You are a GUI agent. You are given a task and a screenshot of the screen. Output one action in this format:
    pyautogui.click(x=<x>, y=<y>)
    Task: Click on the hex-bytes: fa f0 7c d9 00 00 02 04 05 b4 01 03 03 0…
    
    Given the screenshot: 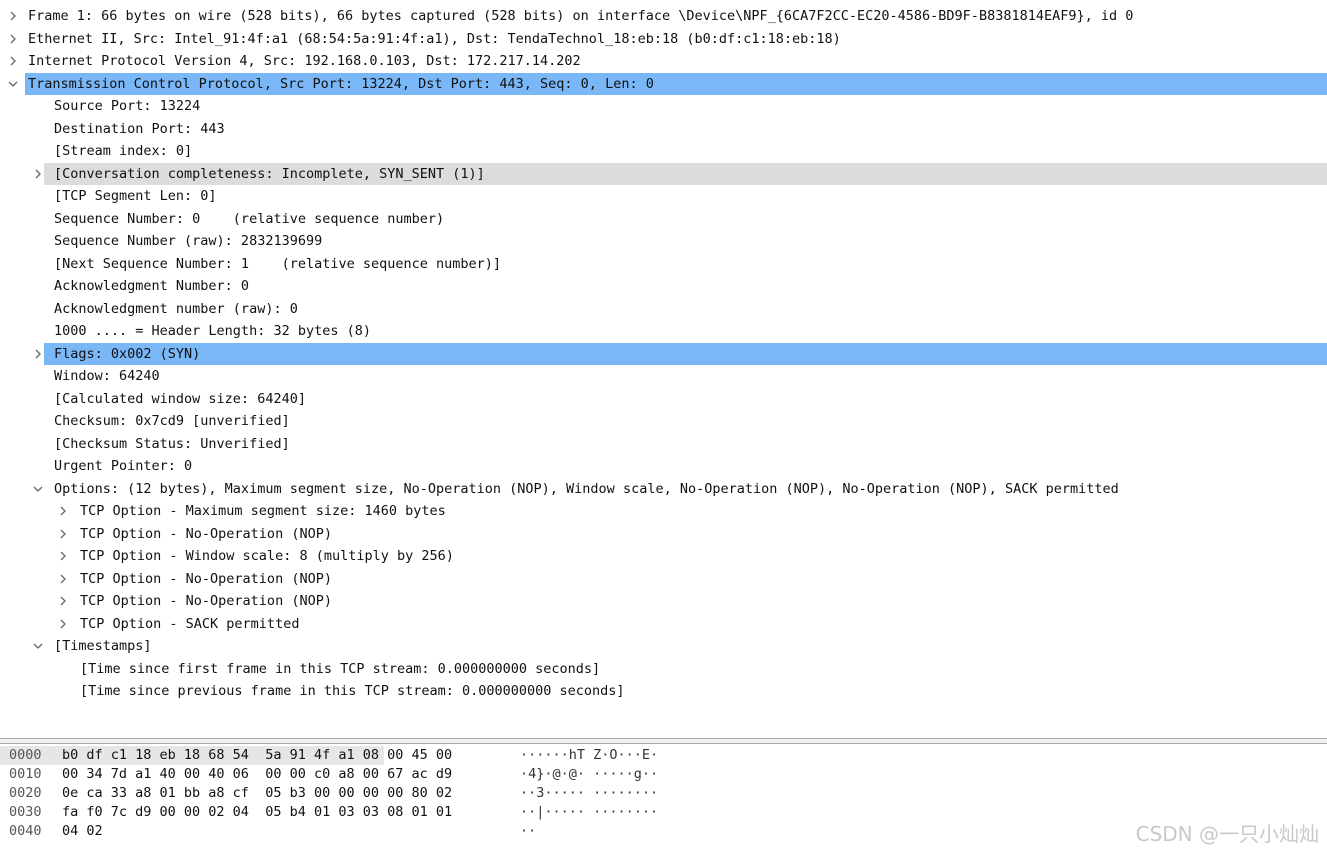 What is the action you would take?
    pyautogui.click(x=257, y=812)
    